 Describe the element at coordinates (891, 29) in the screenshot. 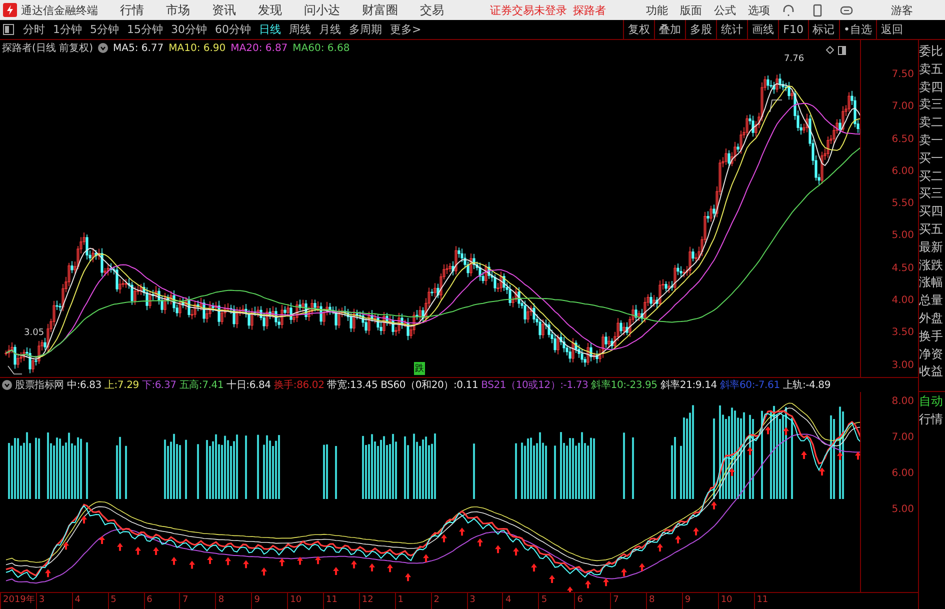

I see `toolbar-button: 返回` at that location.